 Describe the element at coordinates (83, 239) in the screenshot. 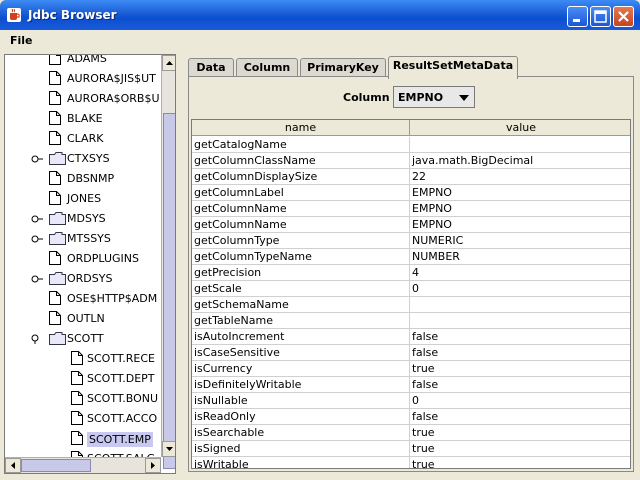

I see `tree-folder-item: MTSSYS` at that location.